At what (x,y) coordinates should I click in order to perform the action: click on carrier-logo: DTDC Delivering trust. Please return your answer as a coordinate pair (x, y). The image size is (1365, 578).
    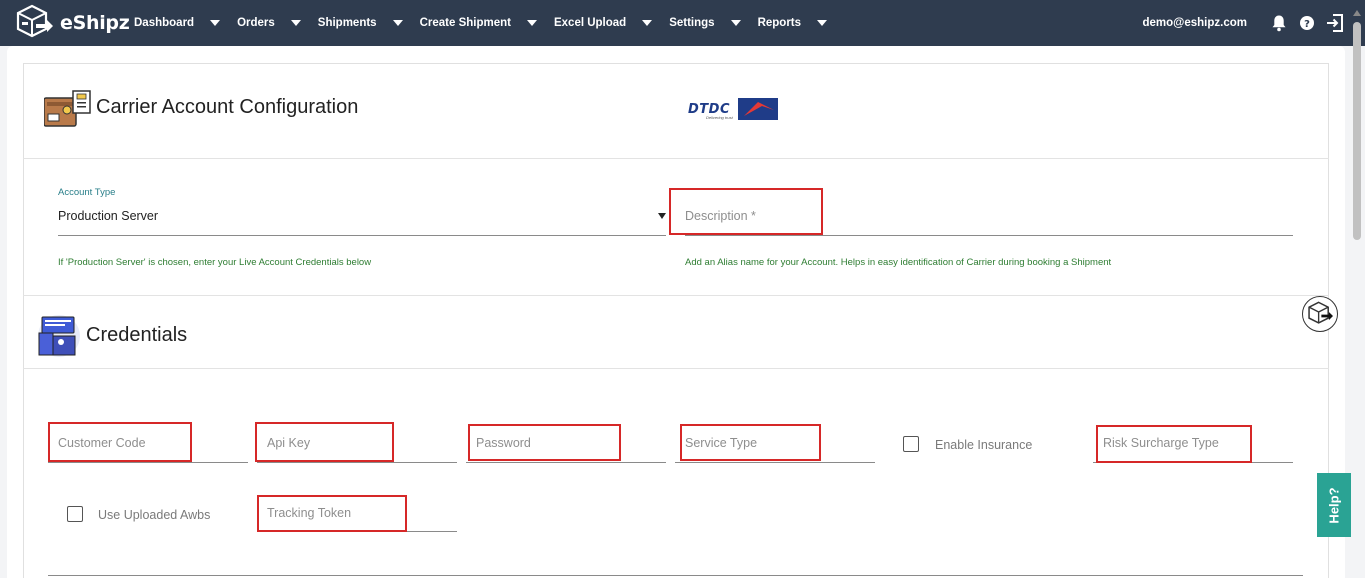
    Looking at the image, I should click on (733, 110).